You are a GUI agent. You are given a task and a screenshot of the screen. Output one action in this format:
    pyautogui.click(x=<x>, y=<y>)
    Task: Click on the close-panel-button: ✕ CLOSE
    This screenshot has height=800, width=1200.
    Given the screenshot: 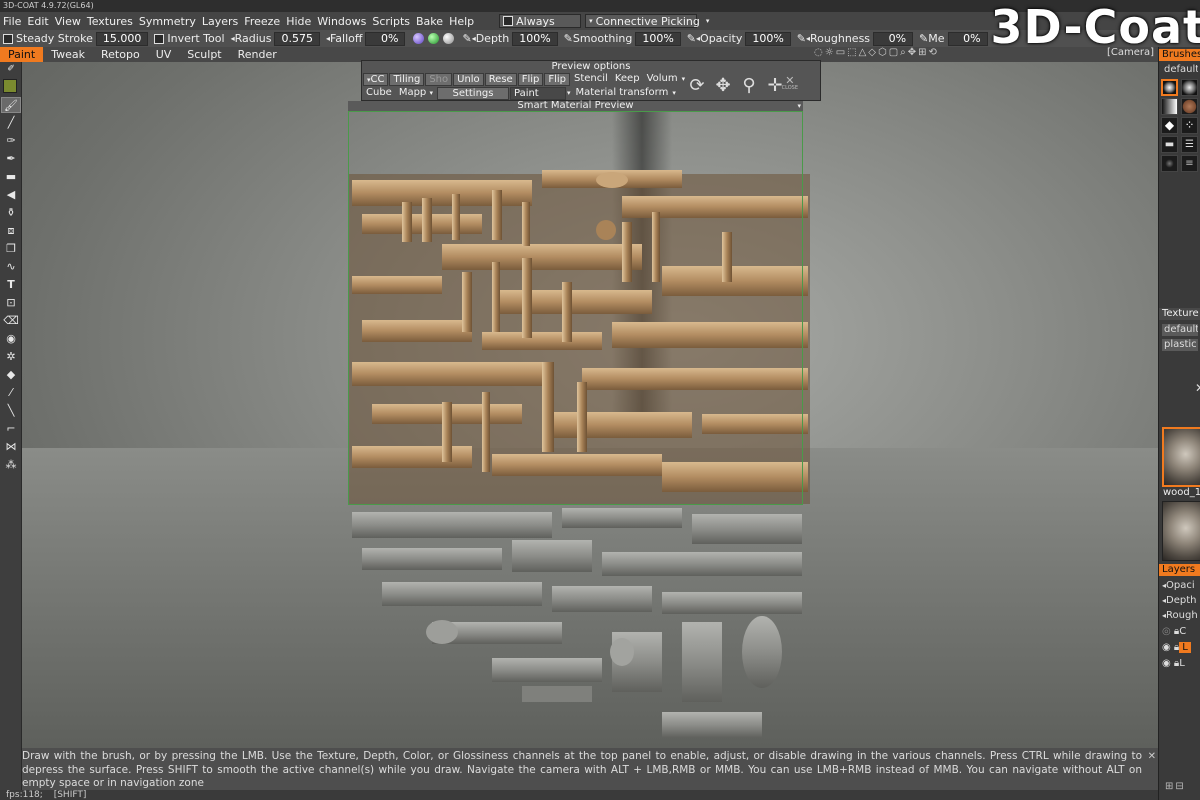 What is the action you would take?
    pyautogui.click(x=790, y=83)
    